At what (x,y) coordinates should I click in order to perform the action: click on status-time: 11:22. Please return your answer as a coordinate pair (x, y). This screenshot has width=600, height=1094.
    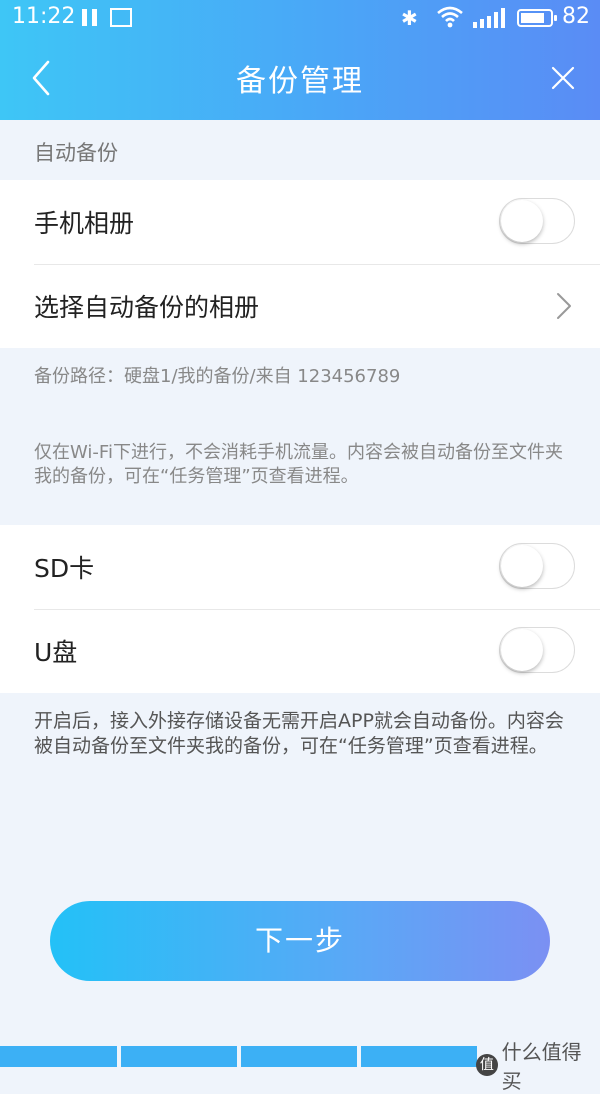
    Looking at the image, I should click on (44, 16).